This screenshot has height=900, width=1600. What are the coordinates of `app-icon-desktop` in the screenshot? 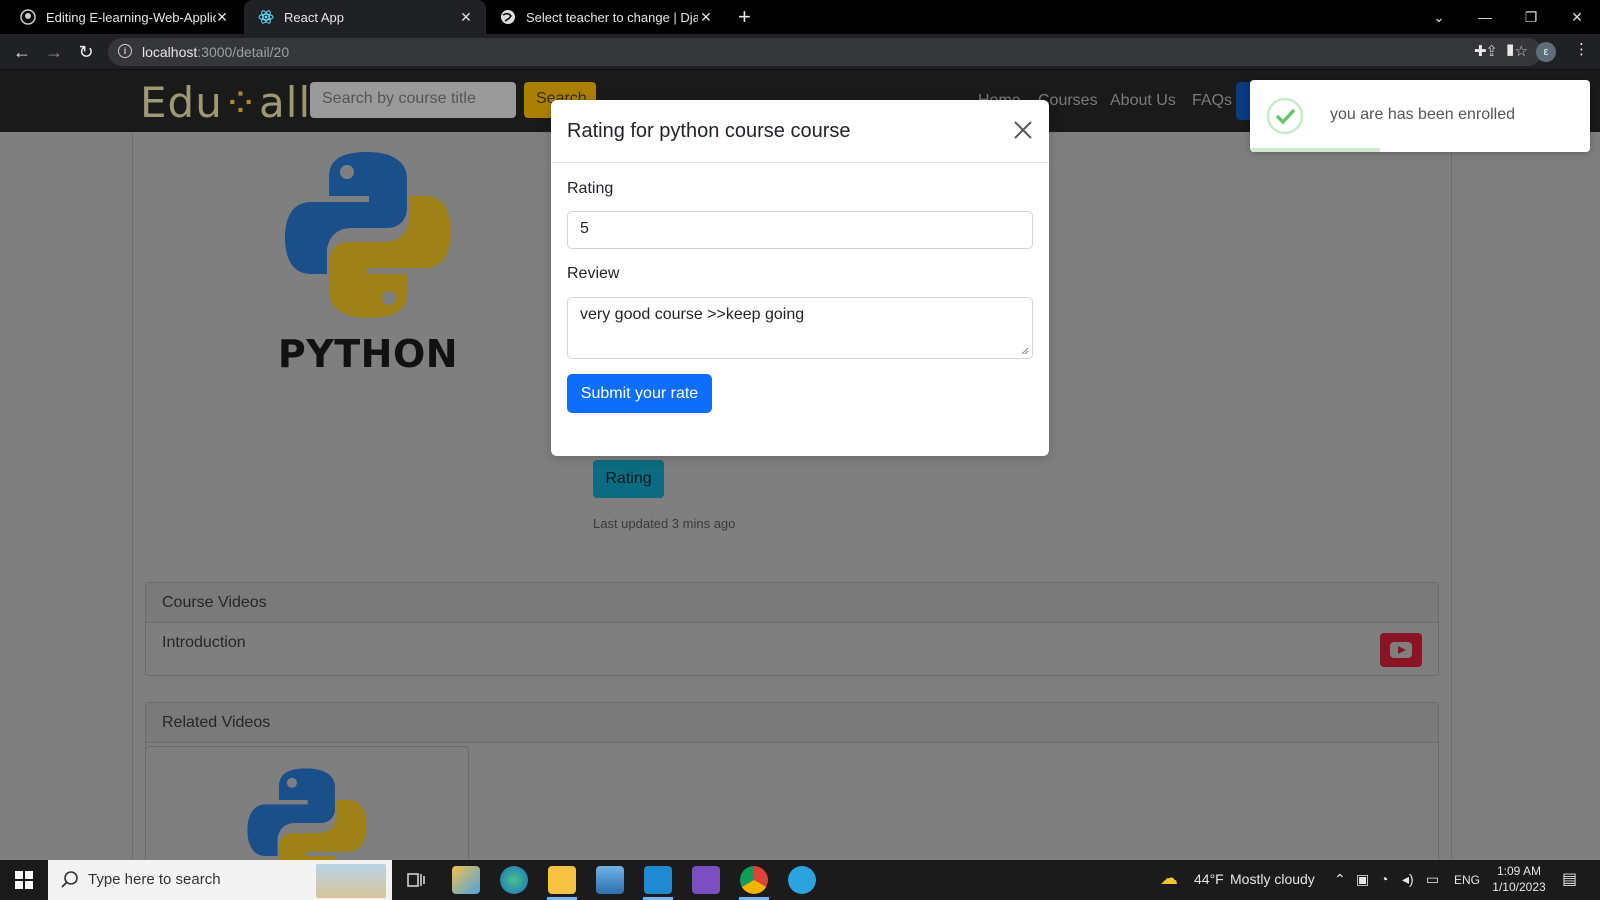 It's located at (610, 880).